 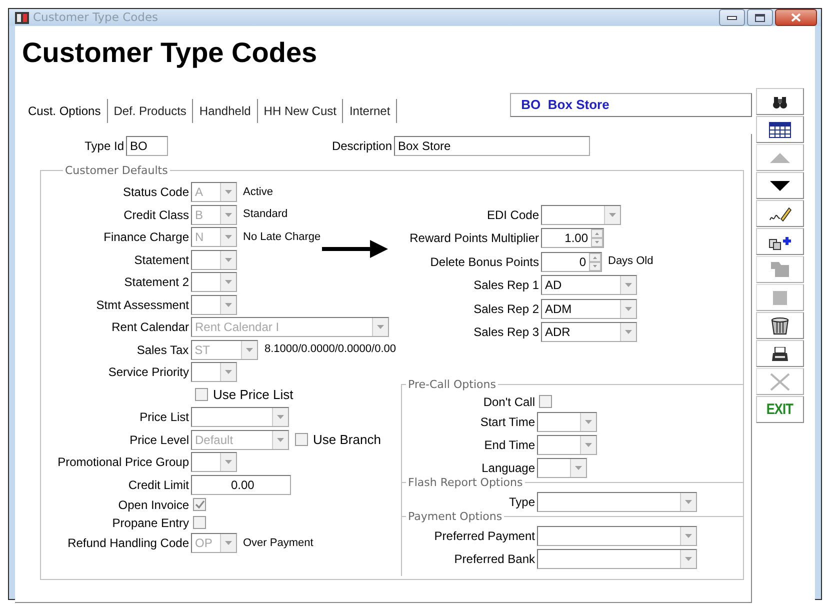 What do you see at coordinates (484, 262) in the screenshot?
I see `field-label: Delete Bonus Points` at bounding box center [484, 262].